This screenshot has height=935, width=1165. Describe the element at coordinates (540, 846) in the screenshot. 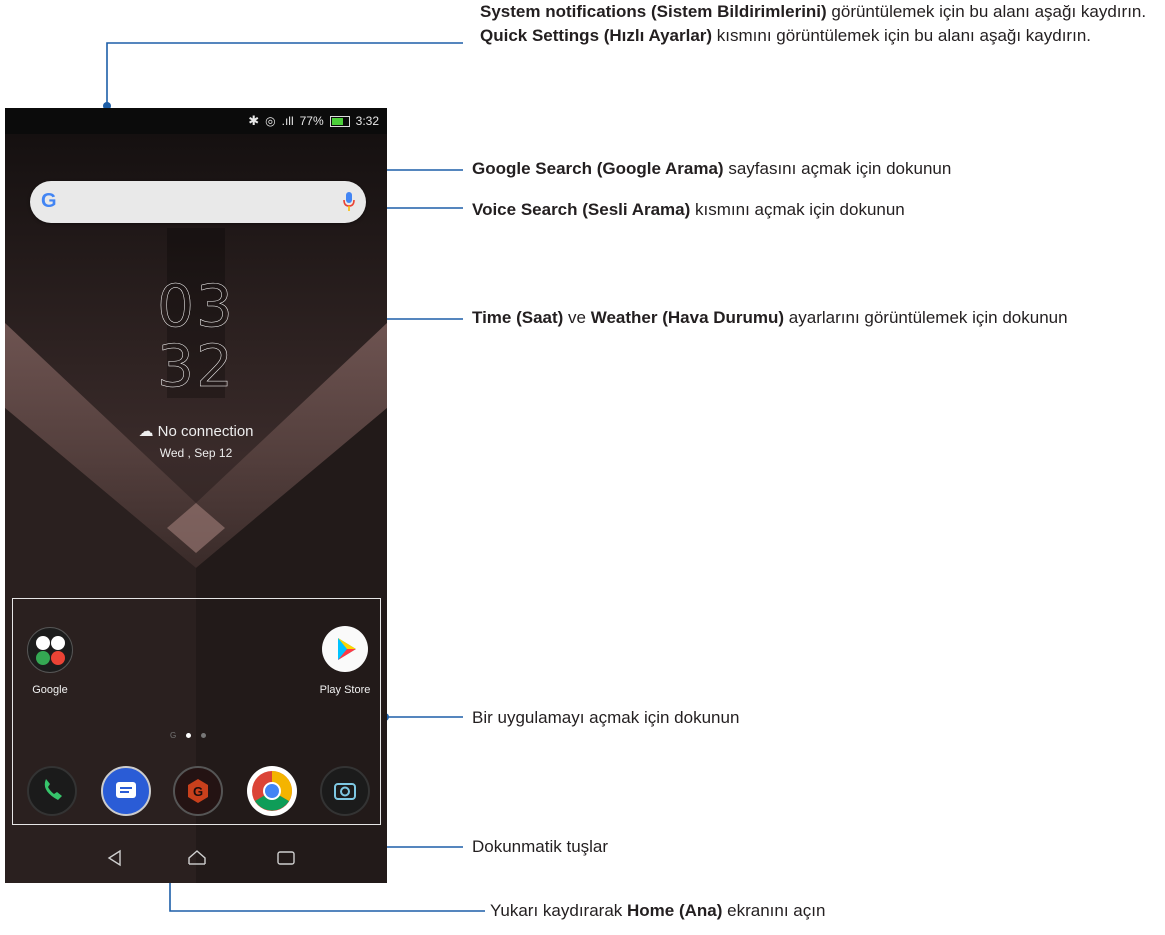

I see `annotation-touch-keys: Dokunmatik tuşlar` at that location.